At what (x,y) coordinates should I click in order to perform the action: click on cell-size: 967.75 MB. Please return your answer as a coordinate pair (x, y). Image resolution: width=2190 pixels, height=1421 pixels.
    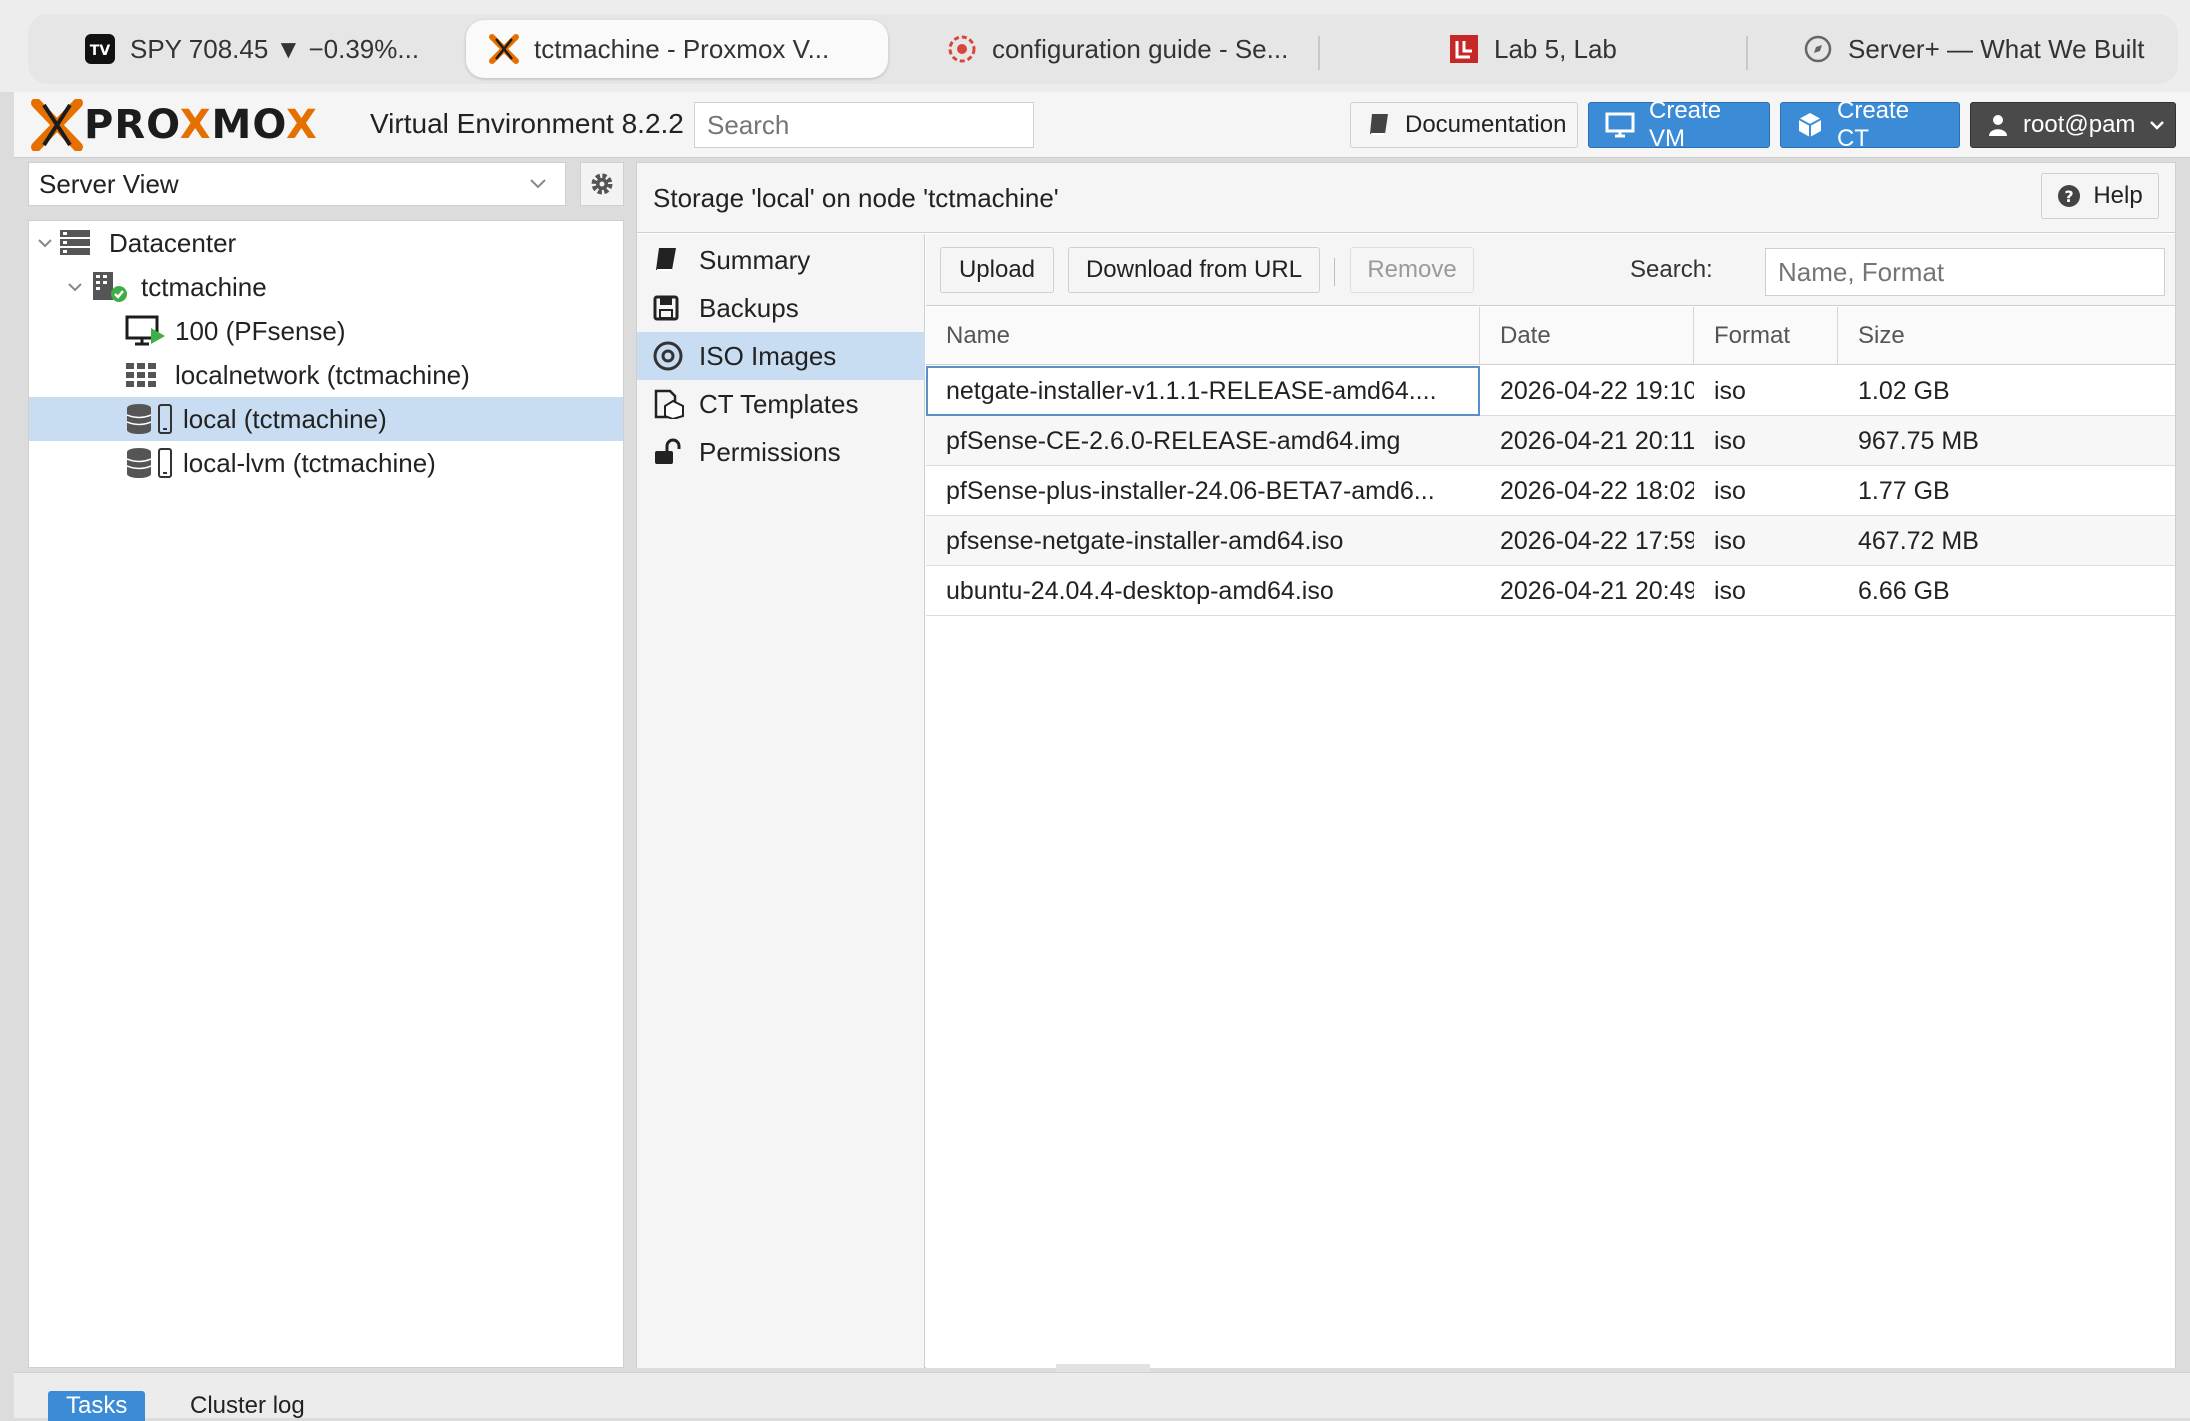
    Looking at the image, I should click on (1918, 440).